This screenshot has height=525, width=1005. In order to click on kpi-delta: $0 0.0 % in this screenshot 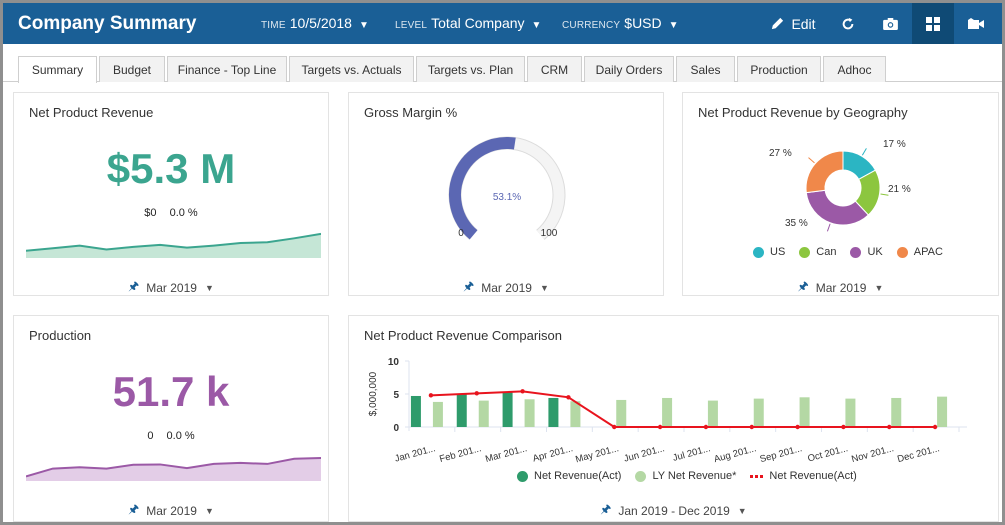, I will do `click(171, 213)`.